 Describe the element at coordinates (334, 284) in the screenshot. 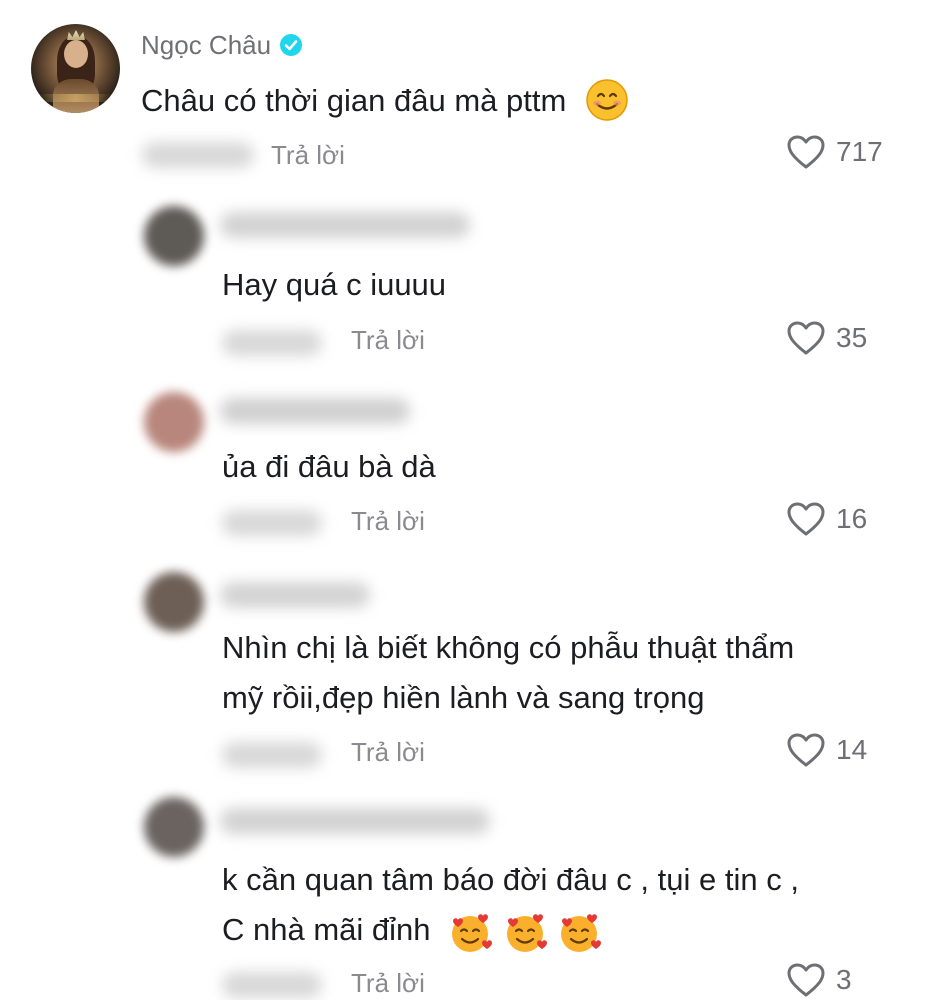

I see `reply-text: Hay quá c iuuuu` at that location.